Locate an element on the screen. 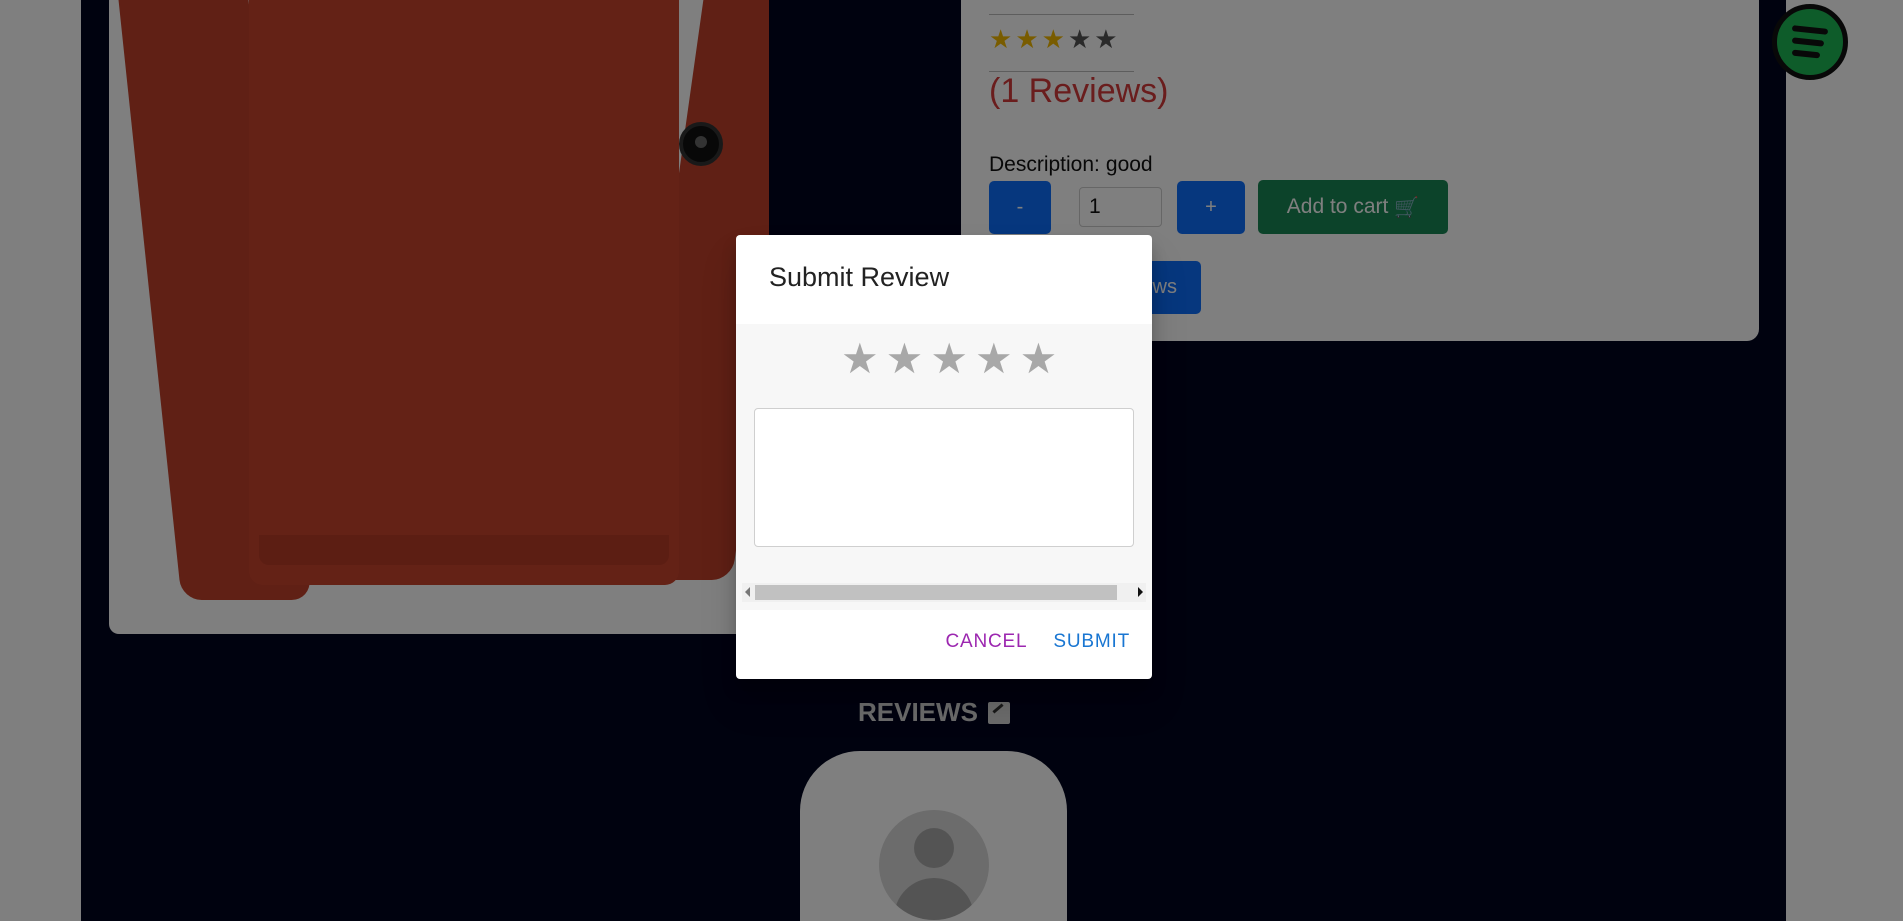 This screenshot has height=921, width=1903. rating-input: ★ ★ ★ ★ ★ is located at coordinates (949, 359).